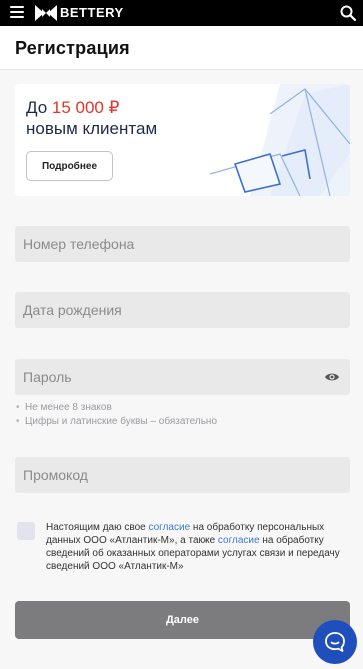 The width and height of the screenshot is (363, 669). I want to click on phone-input, so click(182, 244).